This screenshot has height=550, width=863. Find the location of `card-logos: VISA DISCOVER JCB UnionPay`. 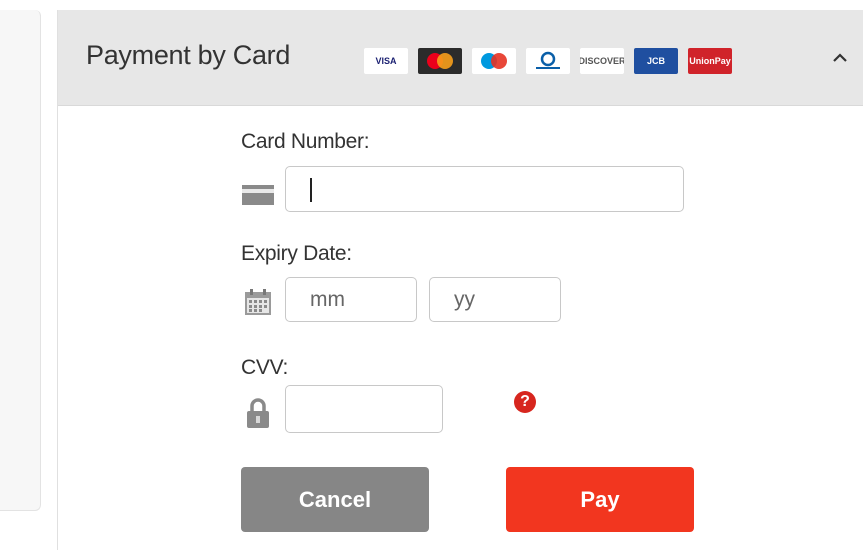

card-logos: VISA DISCOVER JCB UnionPay is located at coordinates (548, 61).